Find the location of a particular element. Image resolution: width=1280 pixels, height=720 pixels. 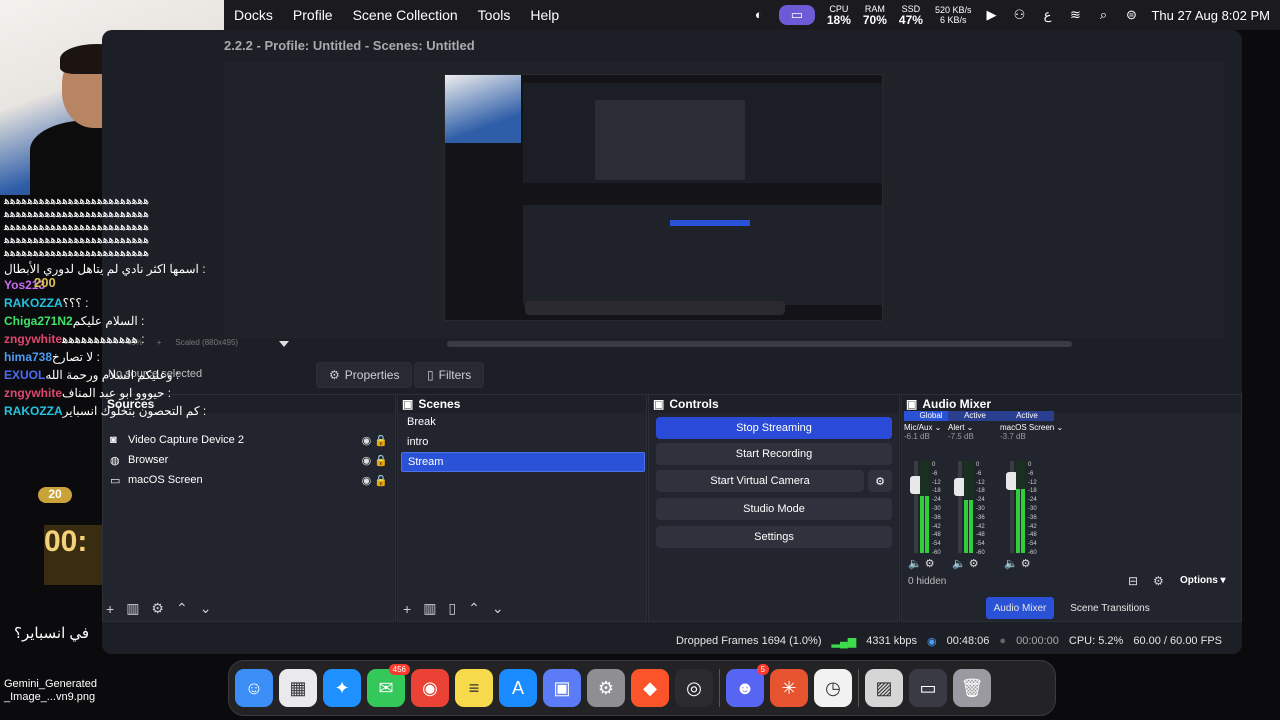

chrome-icon: ◉ is located at coordinates (430, 688).